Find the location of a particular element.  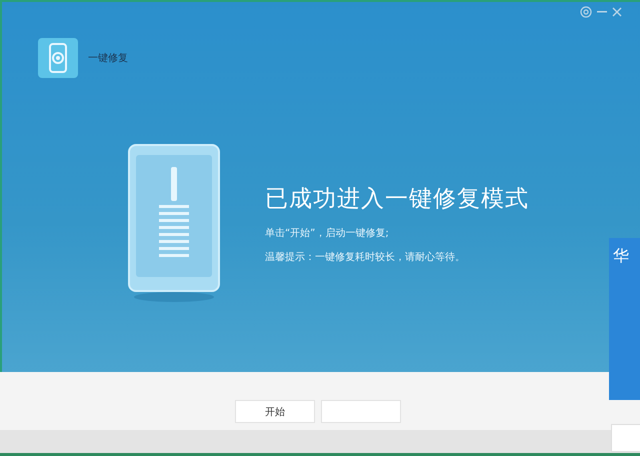

close-icon is located at coordinates (617, 12).